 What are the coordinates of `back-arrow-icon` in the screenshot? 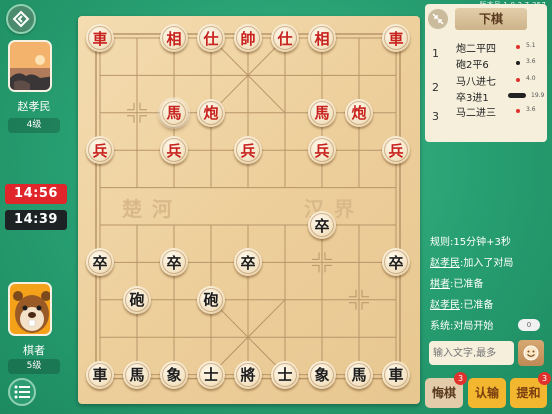 It's located at (21, 19).